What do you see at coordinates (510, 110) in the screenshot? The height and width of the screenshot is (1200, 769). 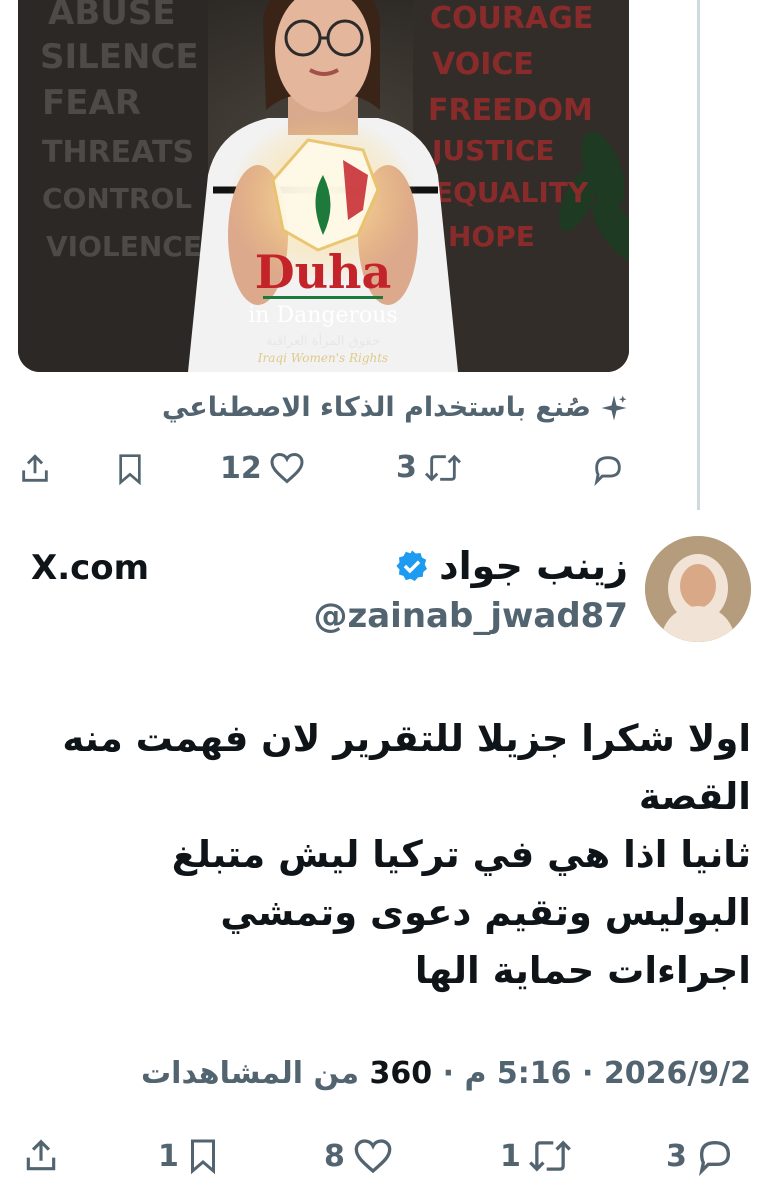 I see `wall-word-right: FREEDOM` at bounding box center [510, 110].